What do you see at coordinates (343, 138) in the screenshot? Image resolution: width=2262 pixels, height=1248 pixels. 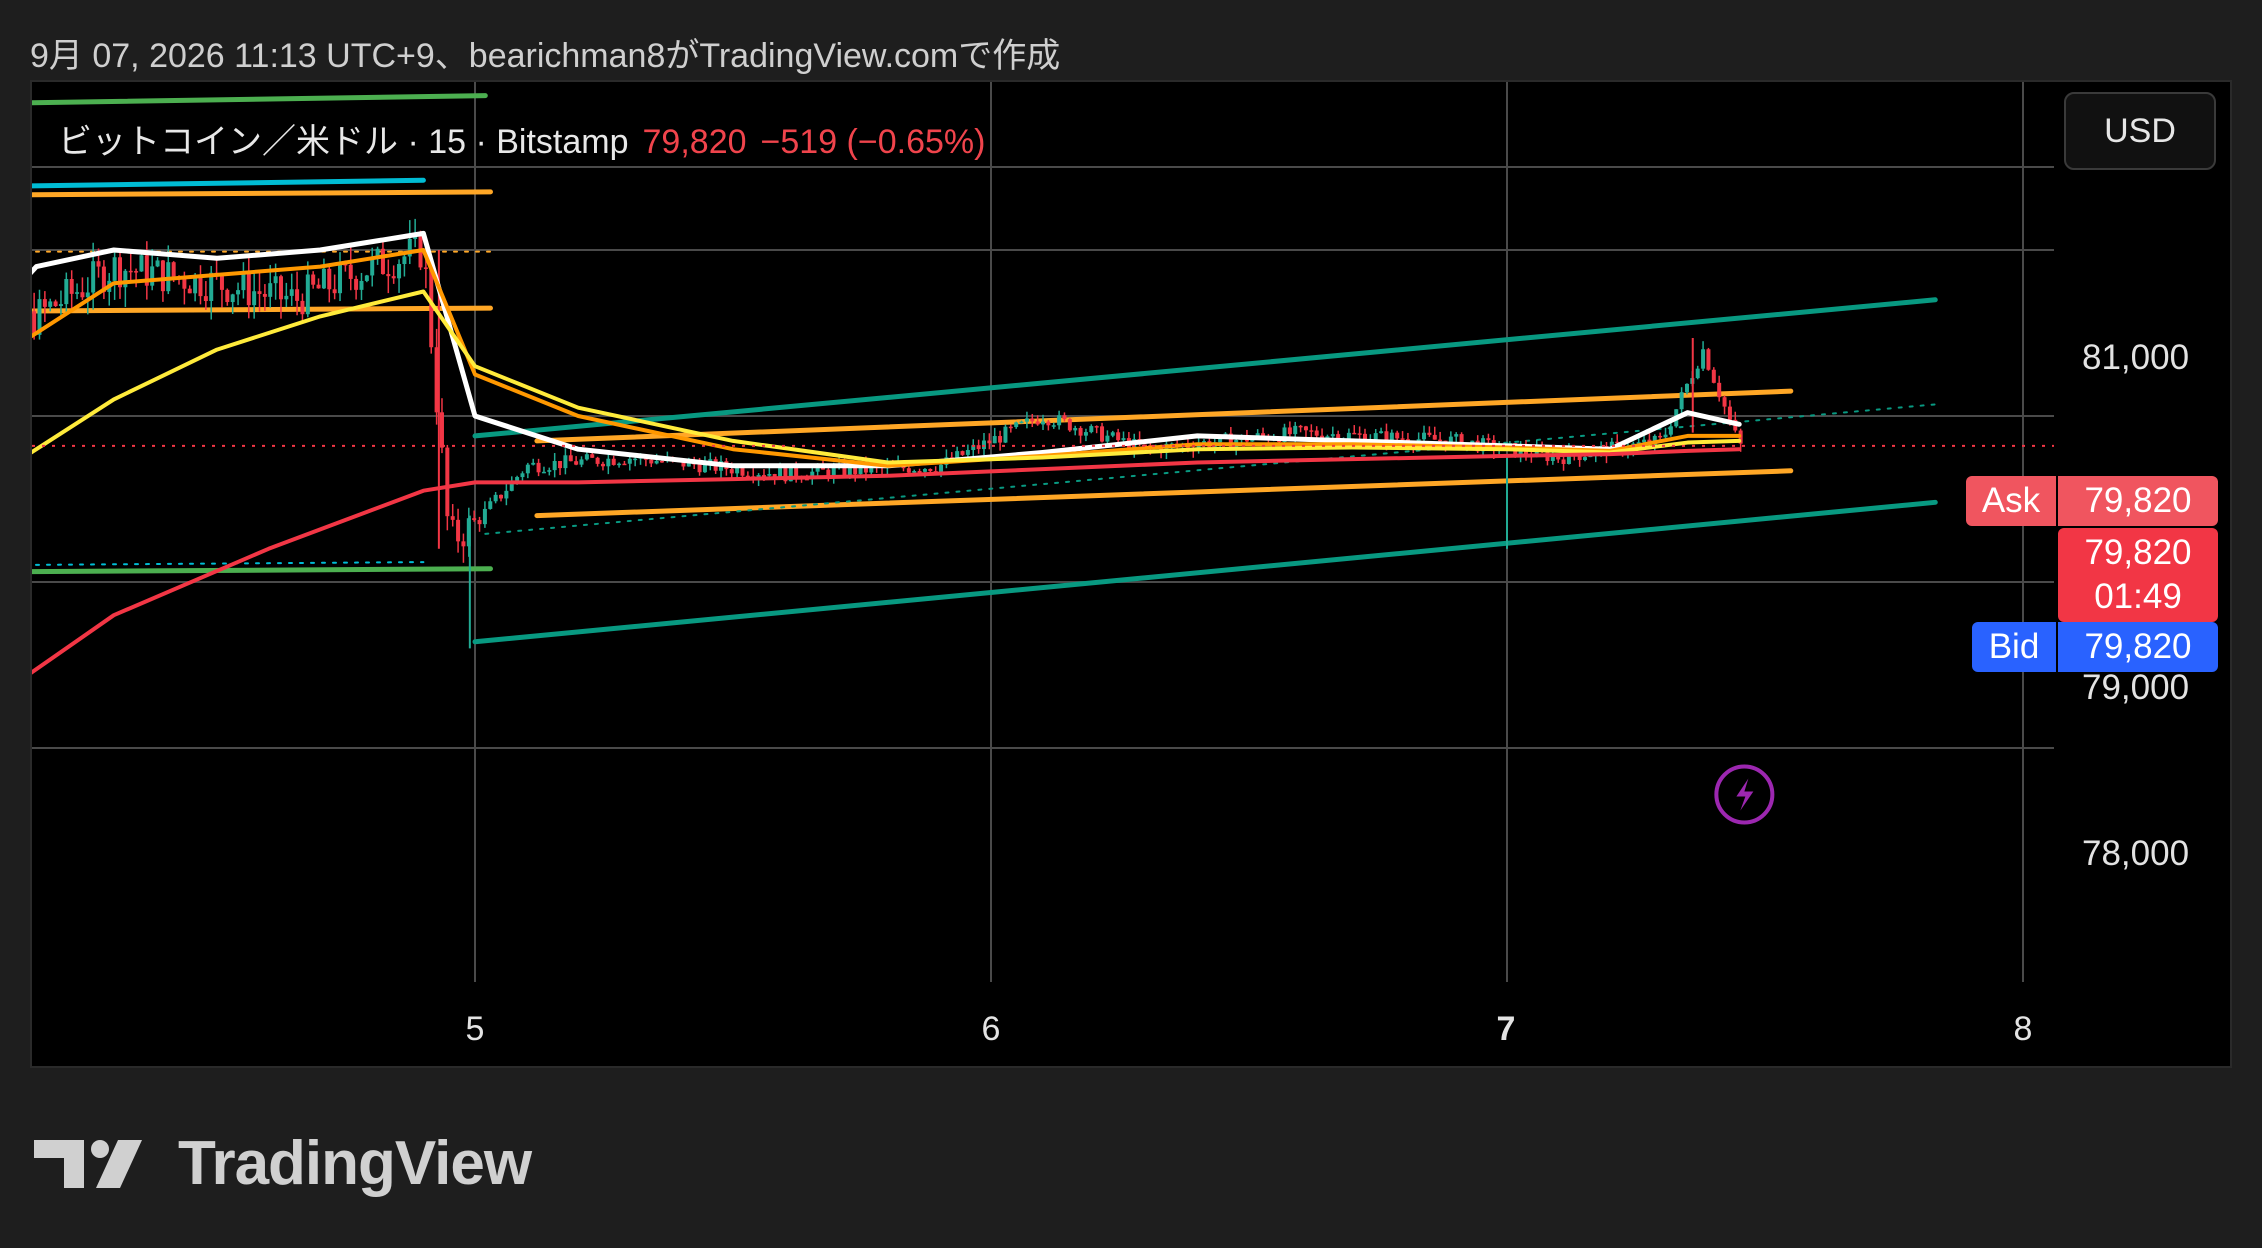 I see `symbol-name: ビットコイン／米ドル · 15 · Bitstamp` at bounding box center [343, 138].